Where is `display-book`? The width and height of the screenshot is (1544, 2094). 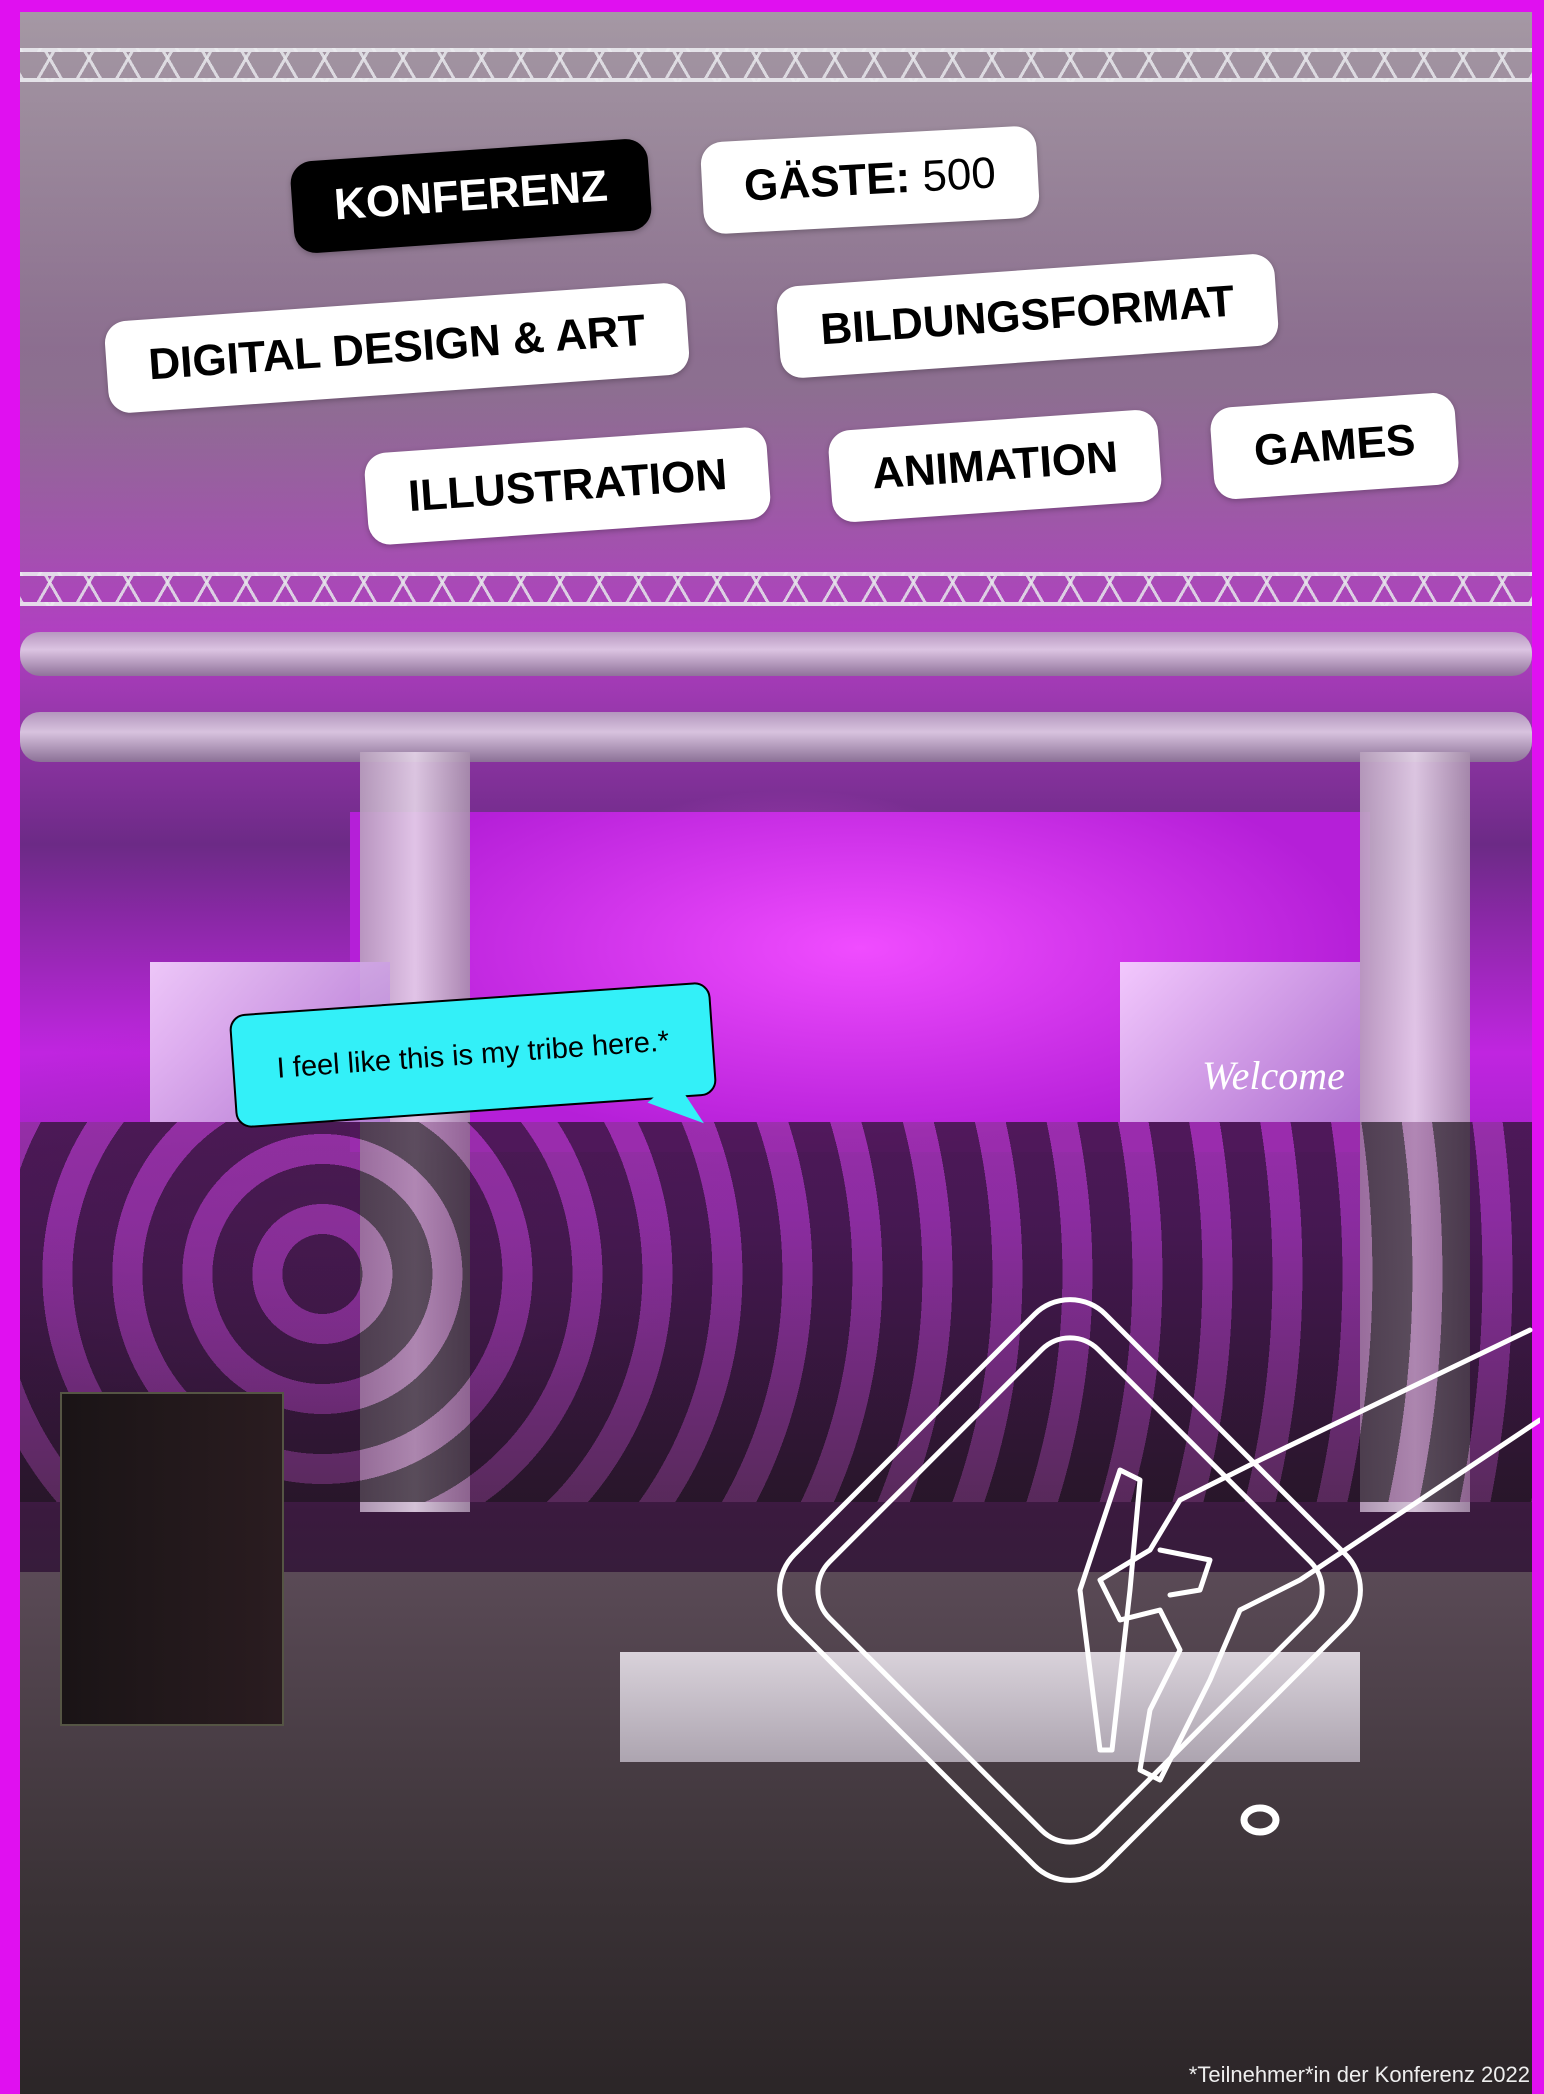 display-book is located at coordinates (172, 1559).